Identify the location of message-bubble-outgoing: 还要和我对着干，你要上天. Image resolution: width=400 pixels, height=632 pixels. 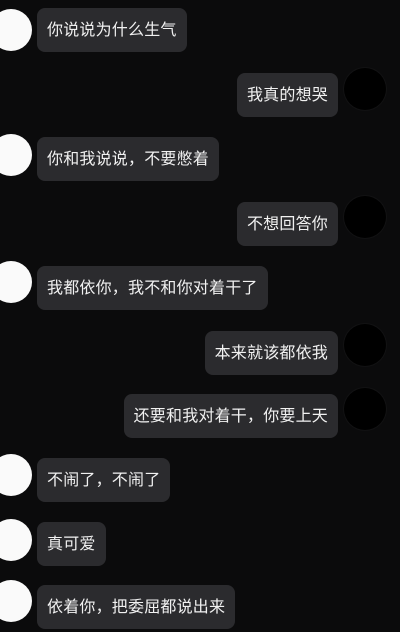
(230, 416).